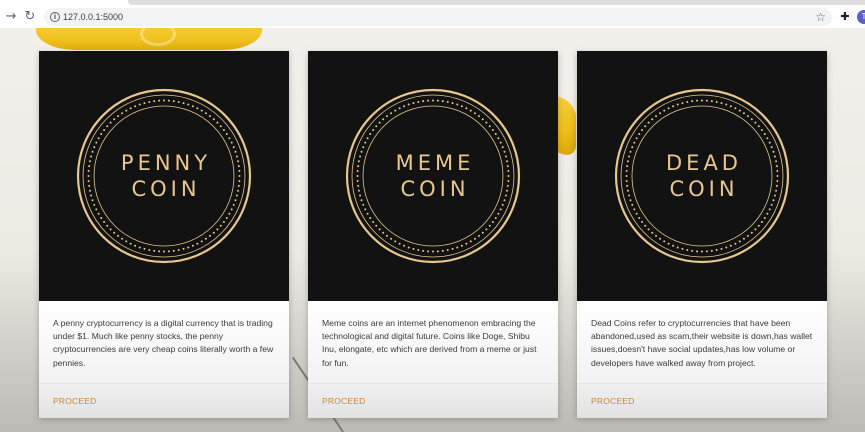 This screenshot has height=432, width=865. I want to click on coin-title: PENNY COIN, so click(164, 176).